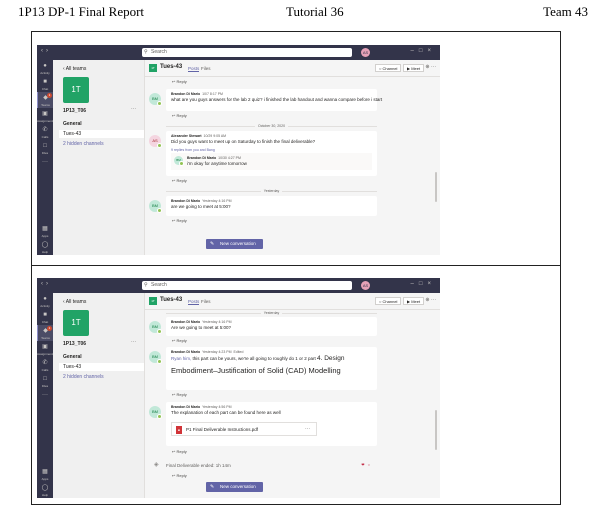 This screenshot has height=519, width=600. I want to click on report-tutorial: Tutorial 36, so click(315, 11).